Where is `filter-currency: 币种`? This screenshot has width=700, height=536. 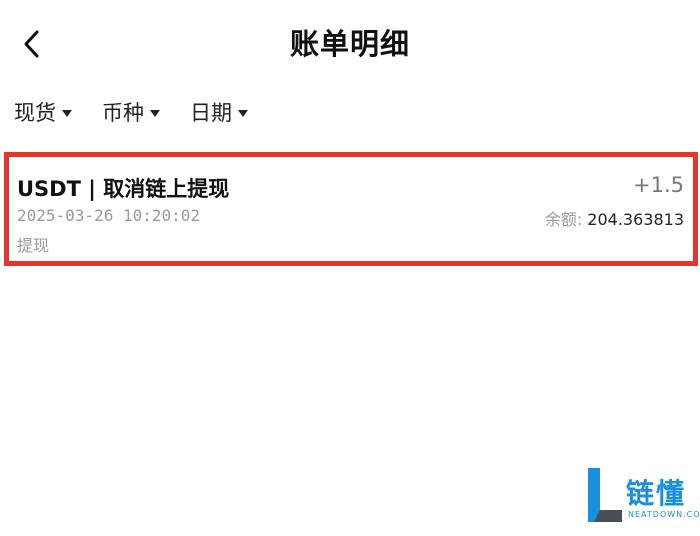 filter-currency: 币种 is located at coordinates (131, 112).